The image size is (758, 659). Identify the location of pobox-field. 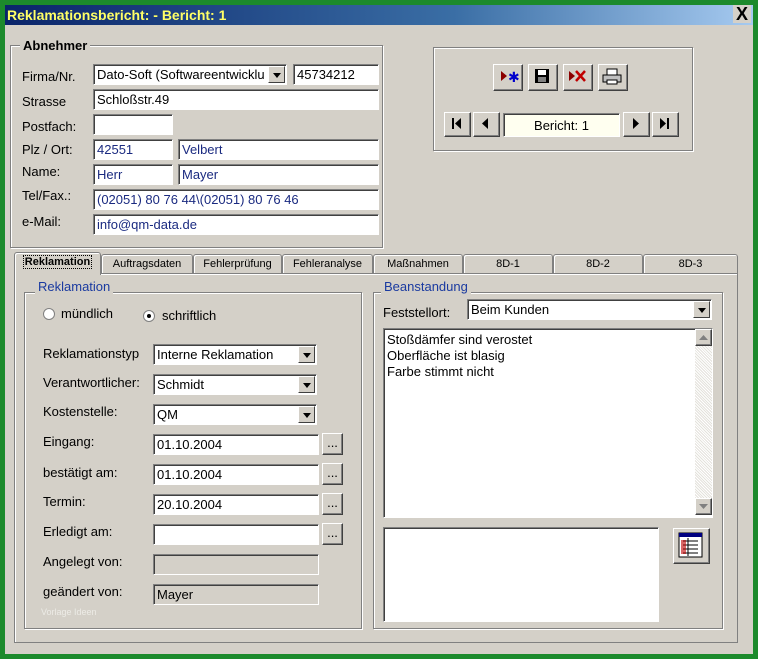
(133, 124).